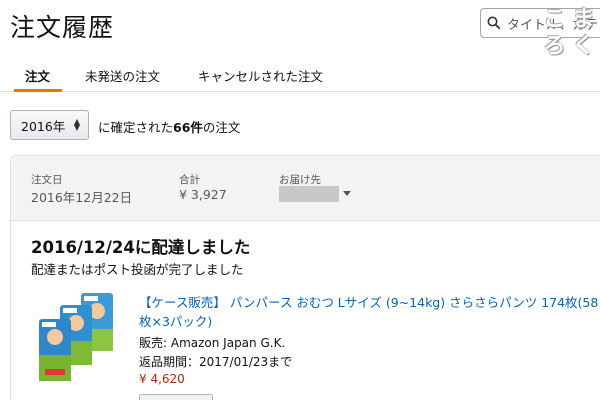  Describe the element at coordinates (189, 180) in the screenshot. I see `order-total-label: 合計` at that location.